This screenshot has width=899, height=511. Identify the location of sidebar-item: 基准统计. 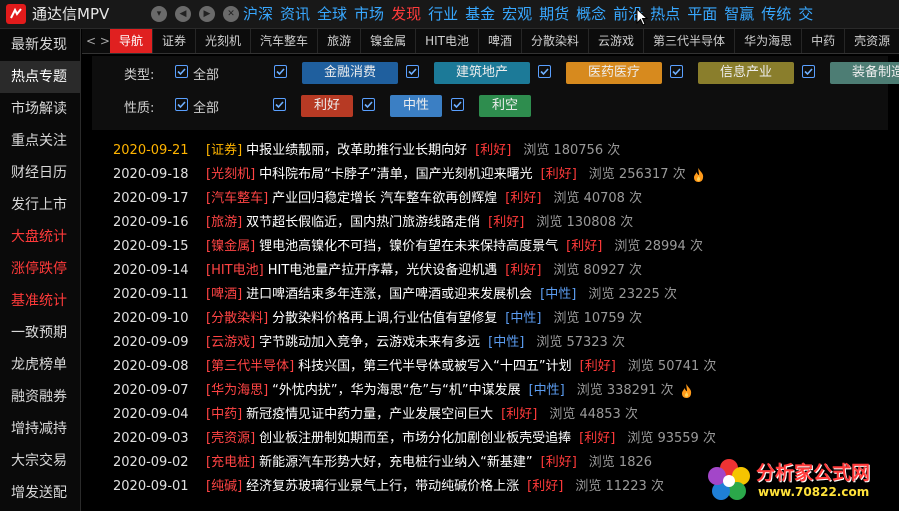
(40, 301).